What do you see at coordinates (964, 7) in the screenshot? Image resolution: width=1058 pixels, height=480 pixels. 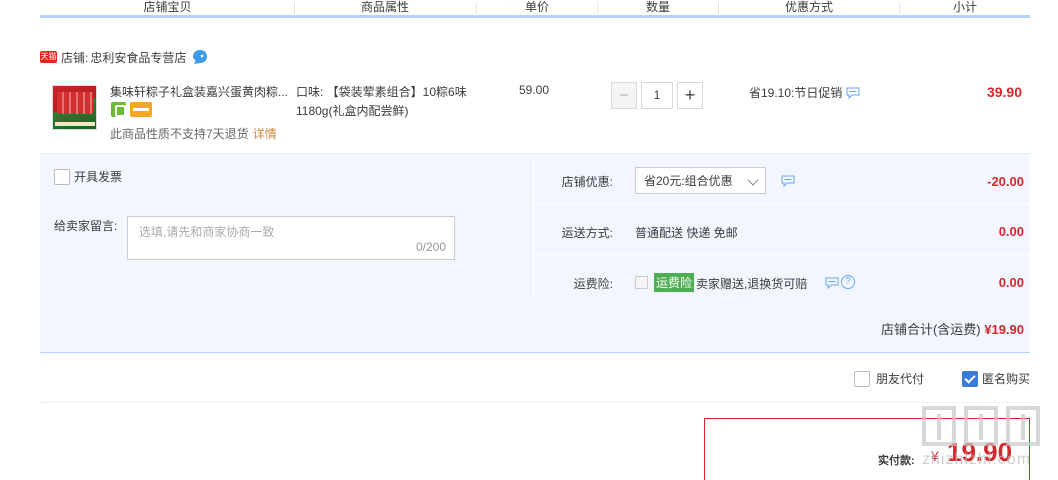 I see `column-header-subtotal: 小计` at bounding box center [964, 7].